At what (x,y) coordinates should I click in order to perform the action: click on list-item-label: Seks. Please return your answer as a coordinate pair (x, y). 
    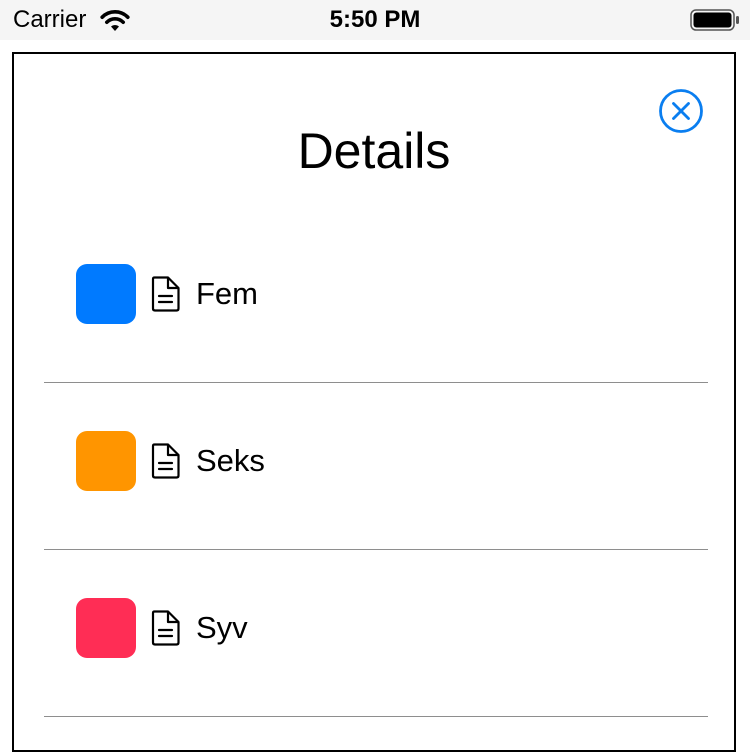
    Looking at the image, I should click on (230, 460).